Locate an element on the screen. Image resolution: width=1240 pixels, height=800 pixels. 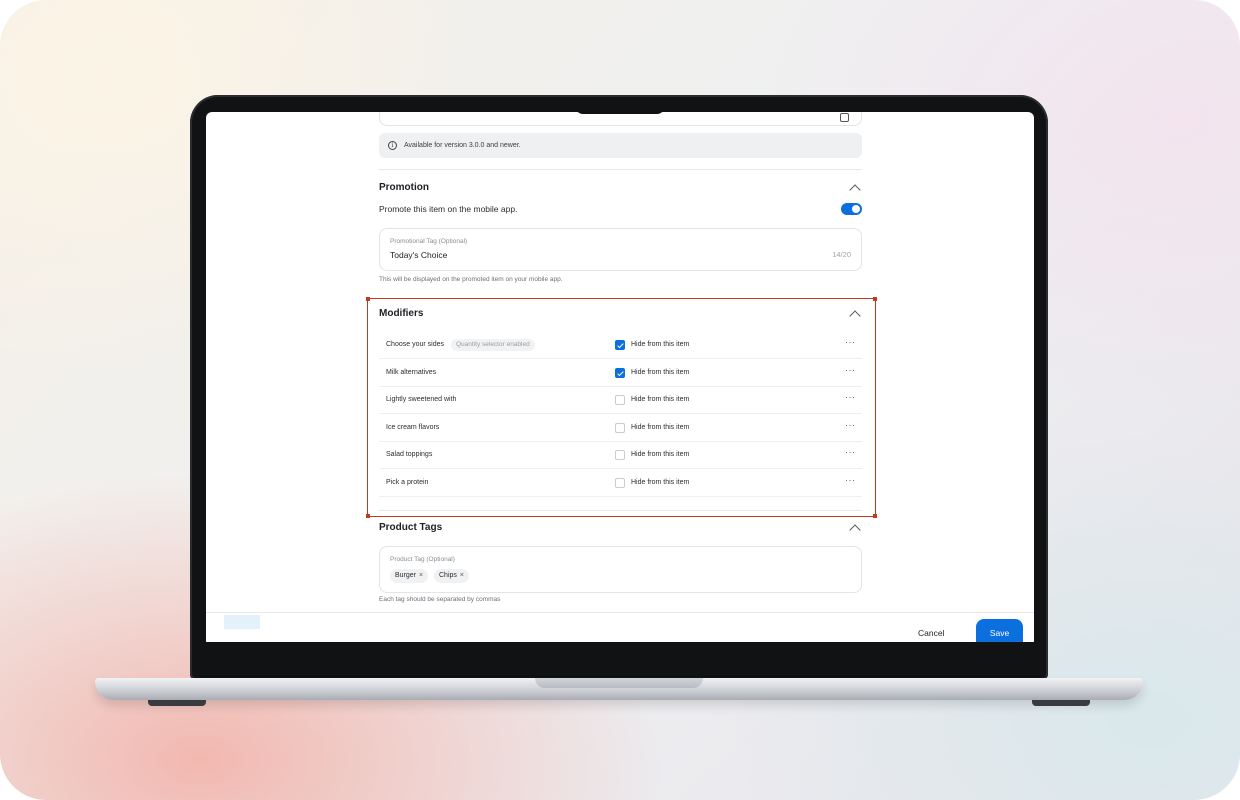
save-button: Save is located at coordinates (999, 630).